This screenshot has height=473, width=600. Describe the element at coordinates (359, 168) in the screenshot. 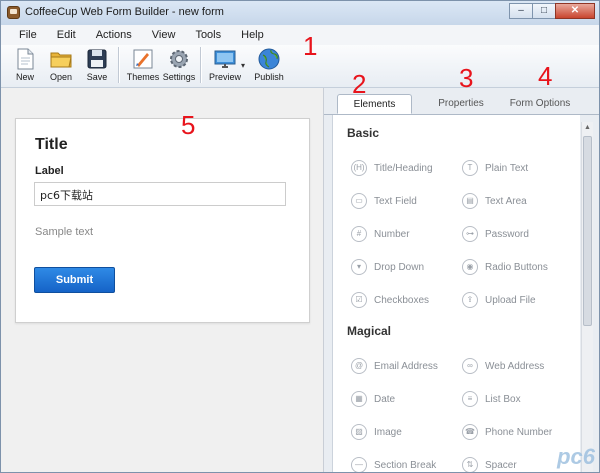

I see `title-heading-icon: (H)` at that location.